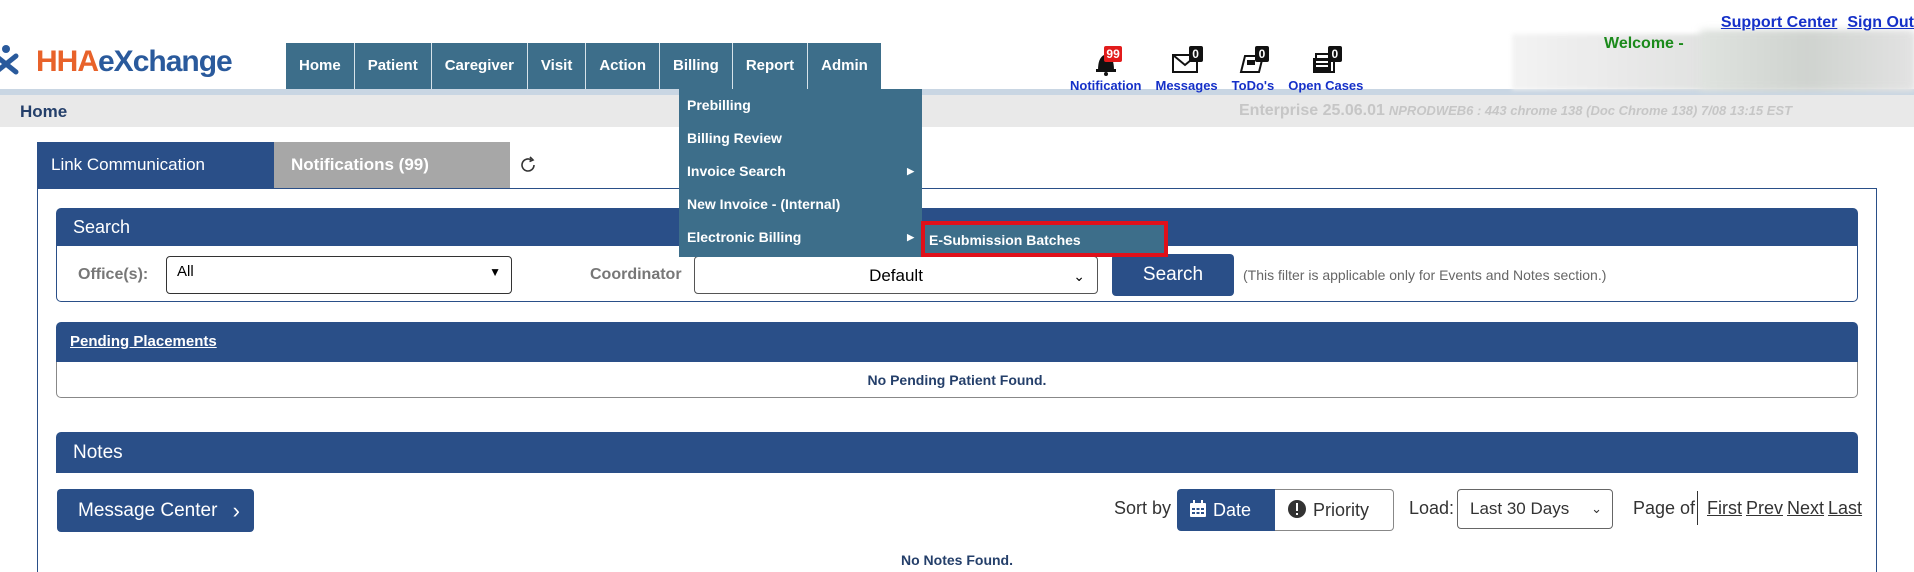 Image resolution: width=1914 pixels, height=572 pixels. I want to click on nav-home: Home, so click(320, 66).